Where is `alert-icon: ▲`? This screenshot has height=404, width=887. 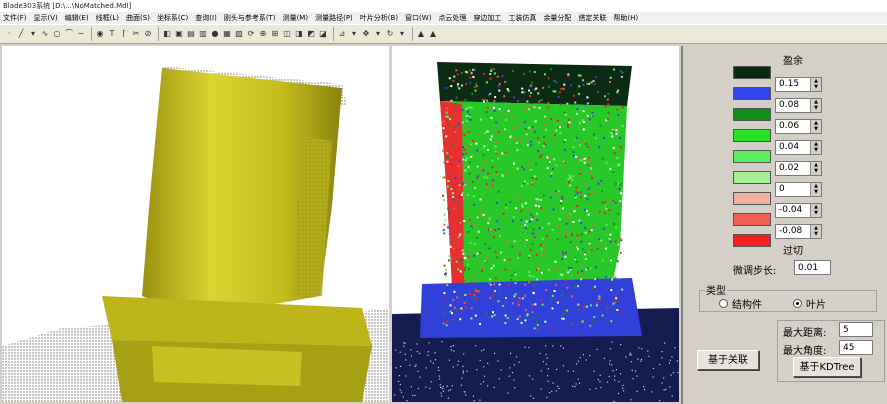
alert-icon: ▲ is located at coordinates (433, 34).